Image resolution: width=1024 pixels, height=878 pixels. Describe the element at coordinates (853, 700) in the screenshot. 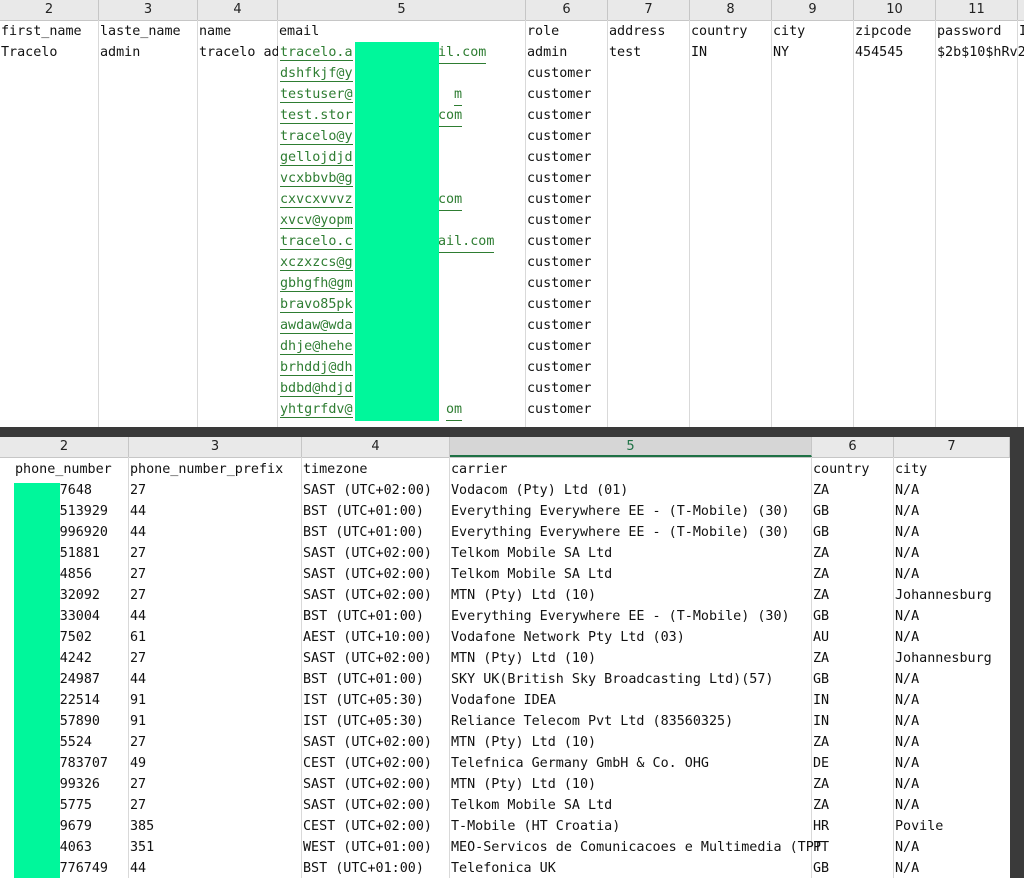

I see `country-cell: IN` at that location.